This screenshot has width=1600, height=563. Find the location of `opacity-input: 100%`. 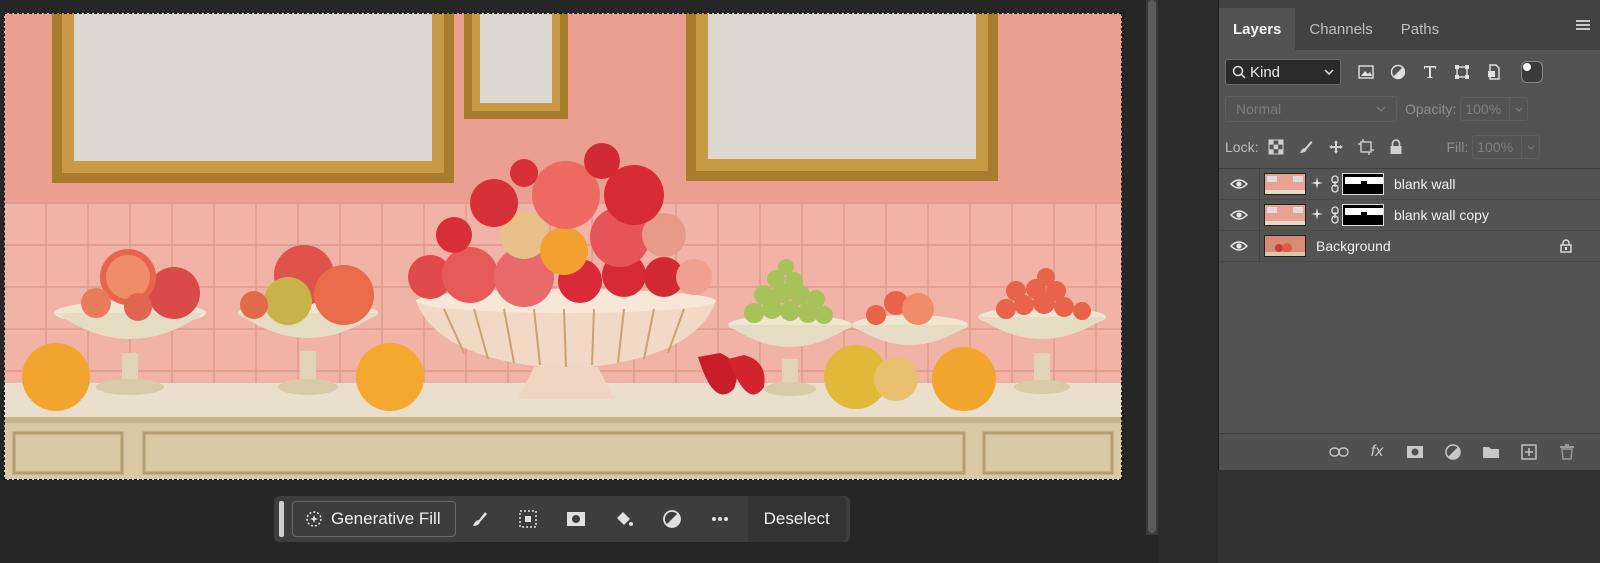

opacity-input: 100% is located at coordinates (1485, 109).